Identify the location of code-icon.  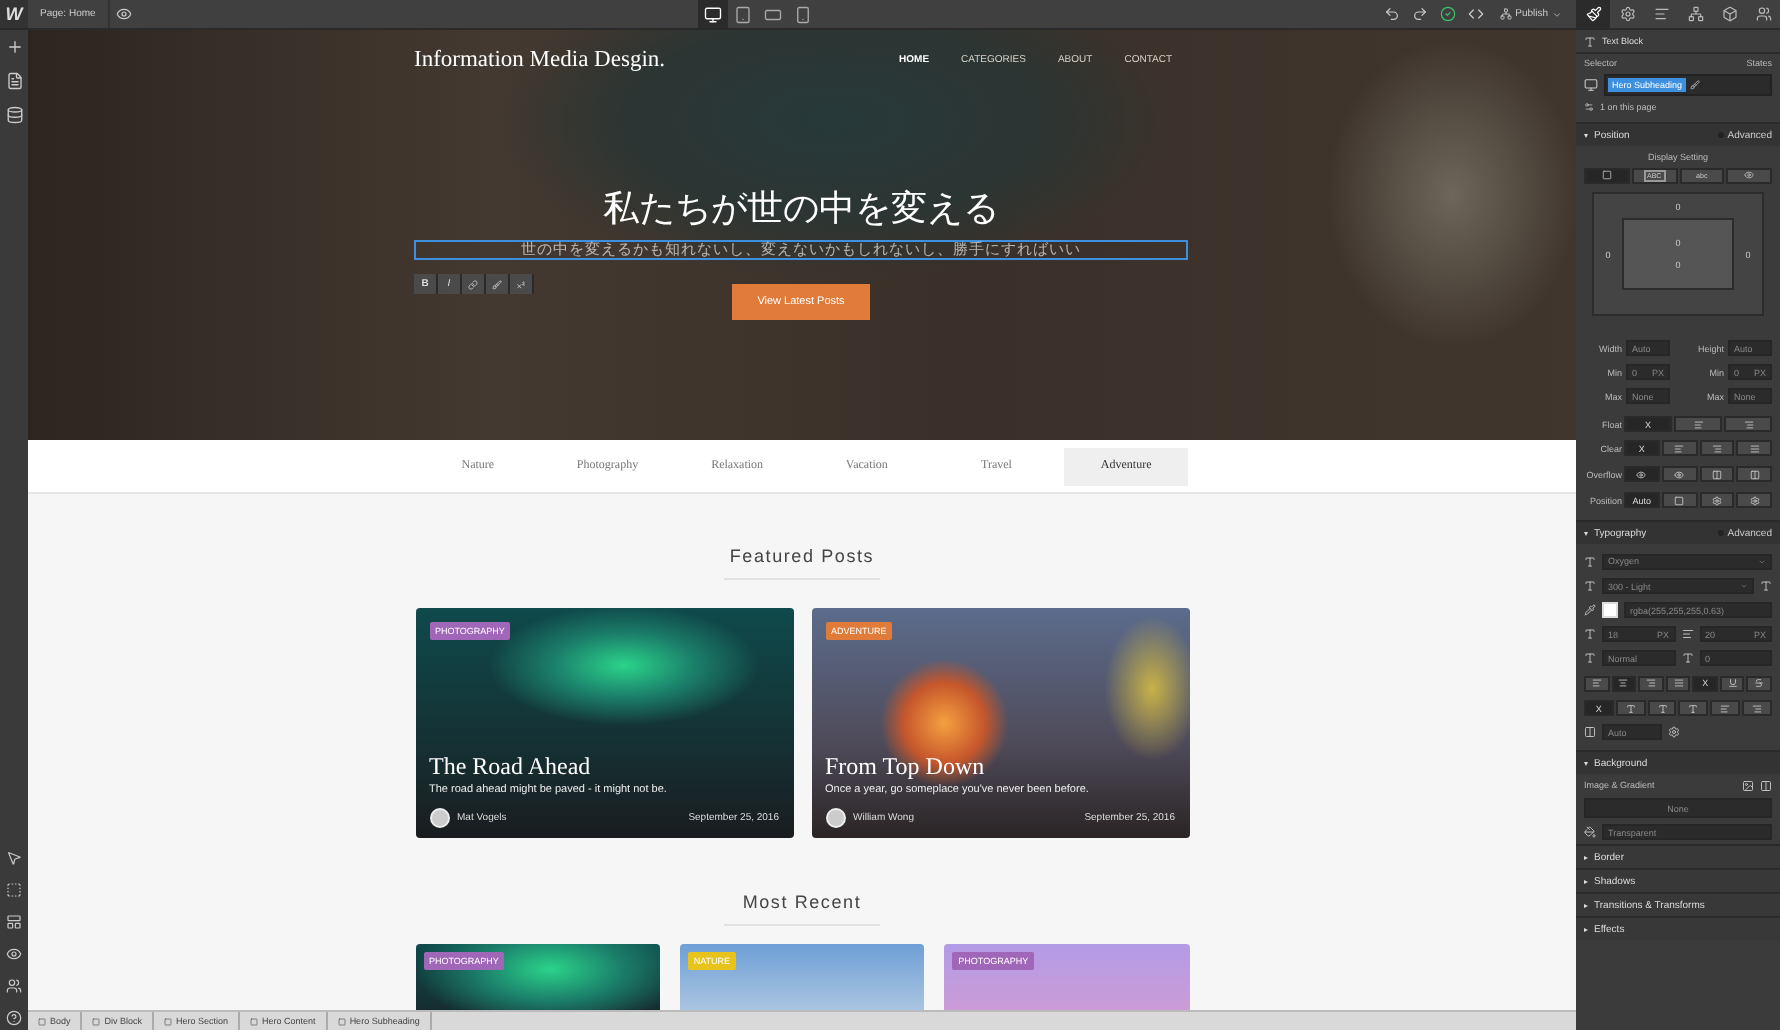
(1475, 14).